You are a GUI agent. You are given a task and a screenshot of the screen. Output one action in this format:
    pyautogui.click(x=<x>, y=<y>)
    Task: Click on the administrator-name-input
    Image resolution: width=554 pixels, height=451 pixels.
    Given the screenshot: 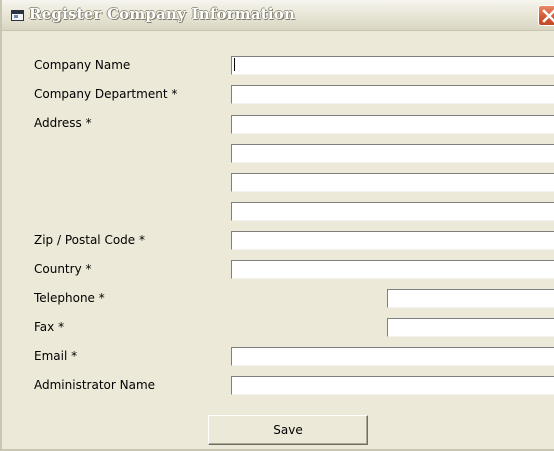 What is the action you would take?
    pyautogui.click(x=392, y=385)
    